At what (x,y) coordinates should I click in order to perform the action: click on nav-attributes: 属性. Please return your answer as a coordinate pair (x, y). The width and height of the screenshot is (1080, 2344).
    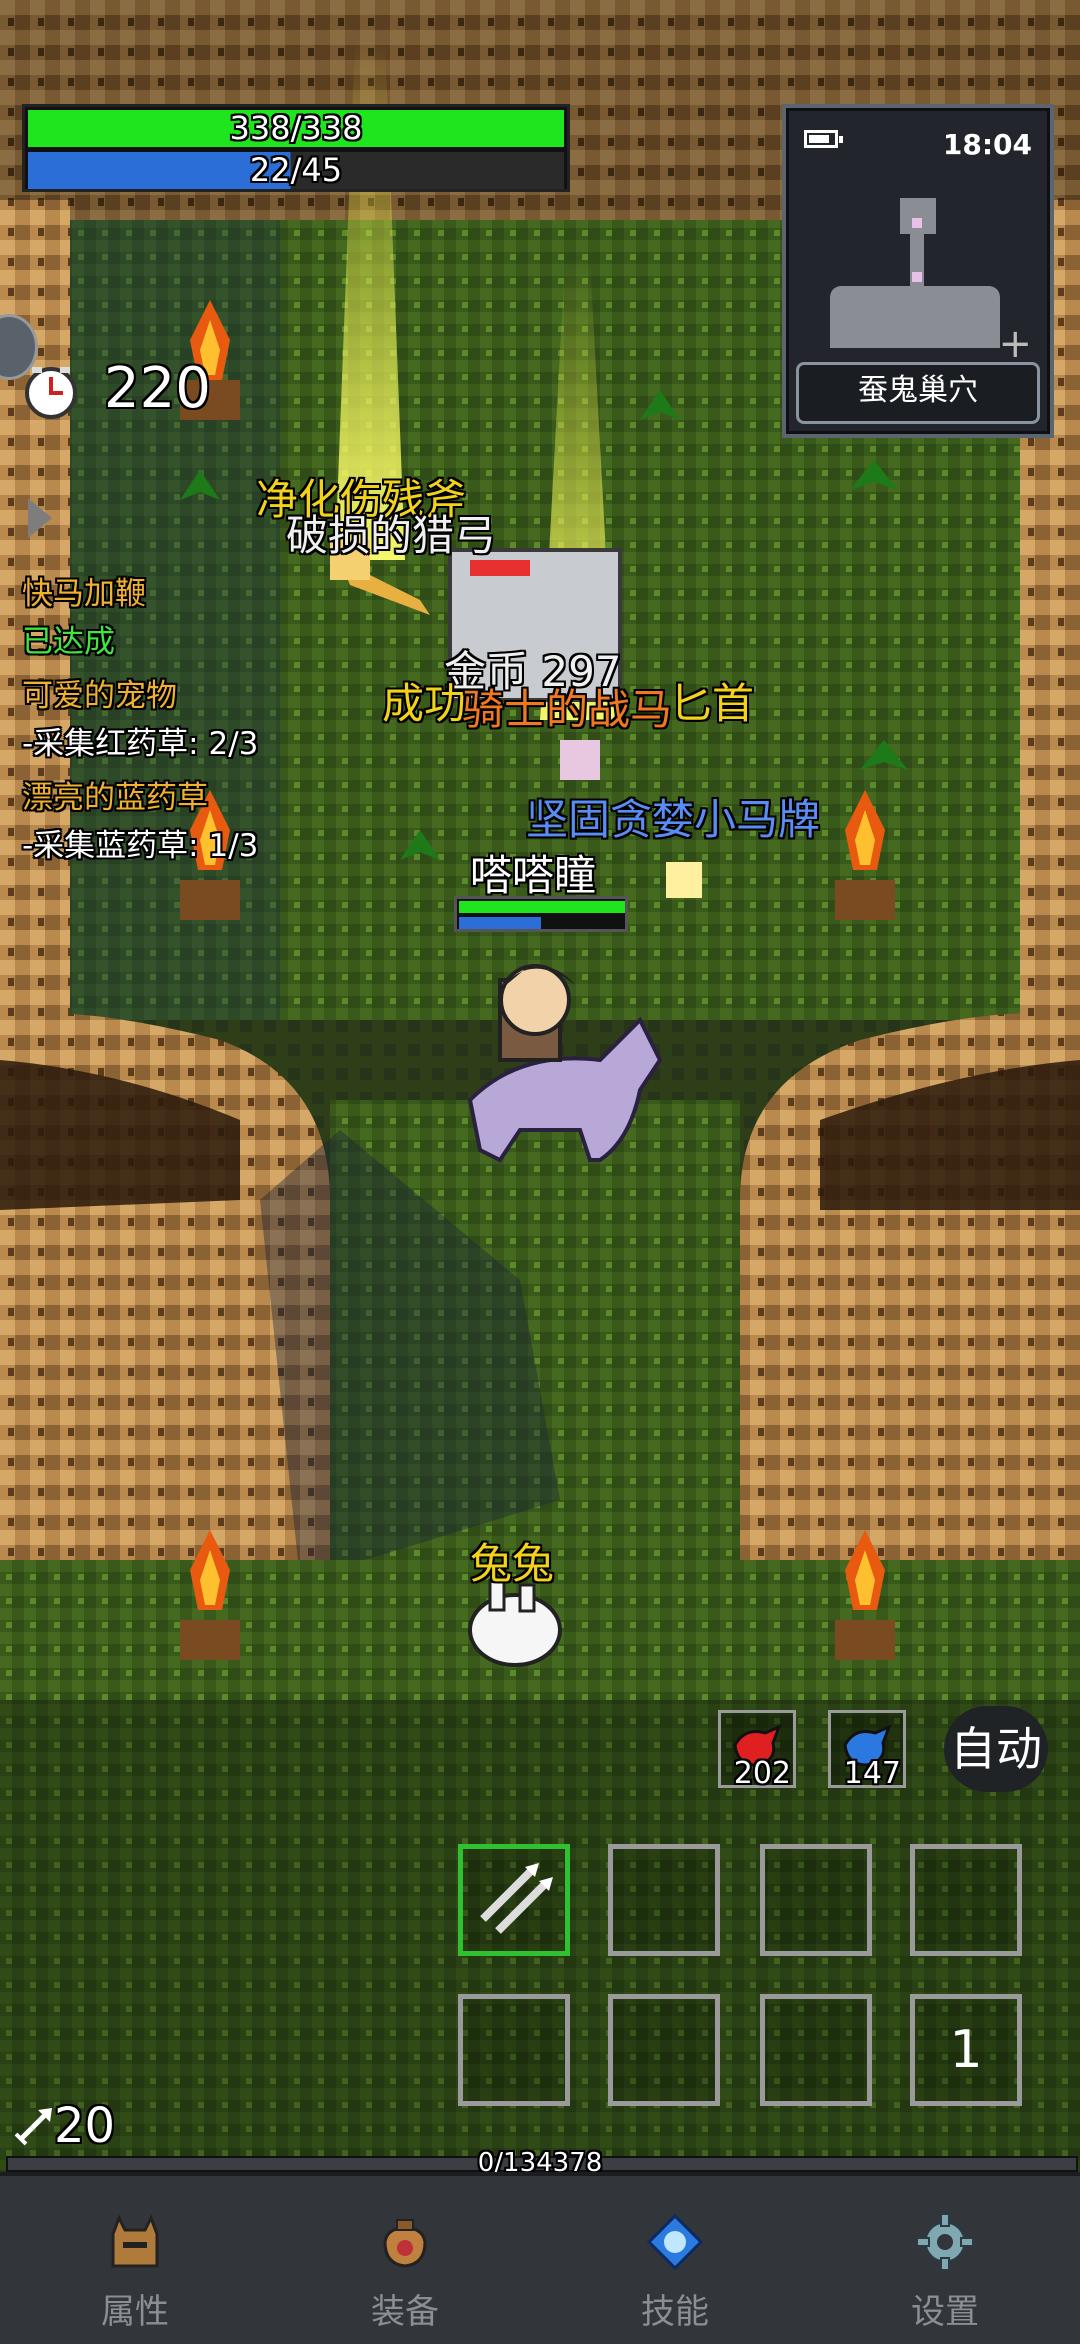
    Looking at the image, I should click on (135, 2260).